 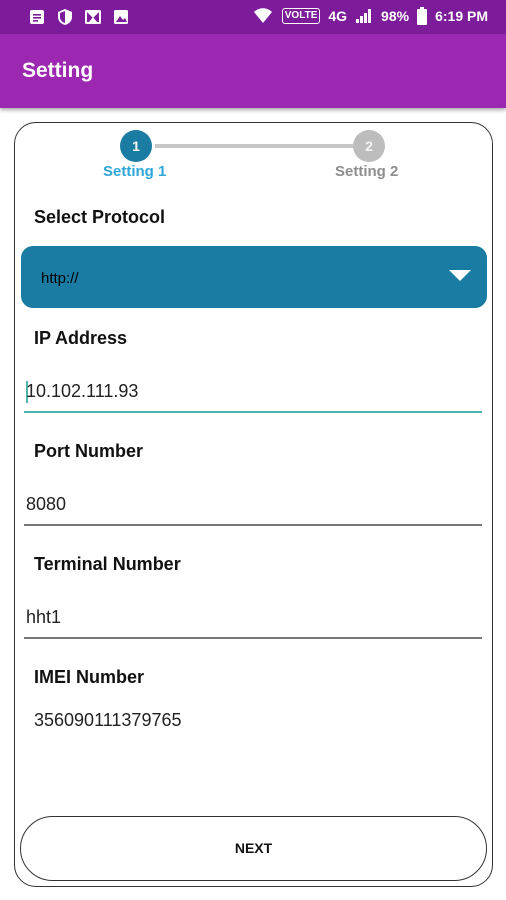 What do you see at coordinates (395, 16) in the screenshot?
I see `battery-percent: 98%` at bounding box center [395, 16].